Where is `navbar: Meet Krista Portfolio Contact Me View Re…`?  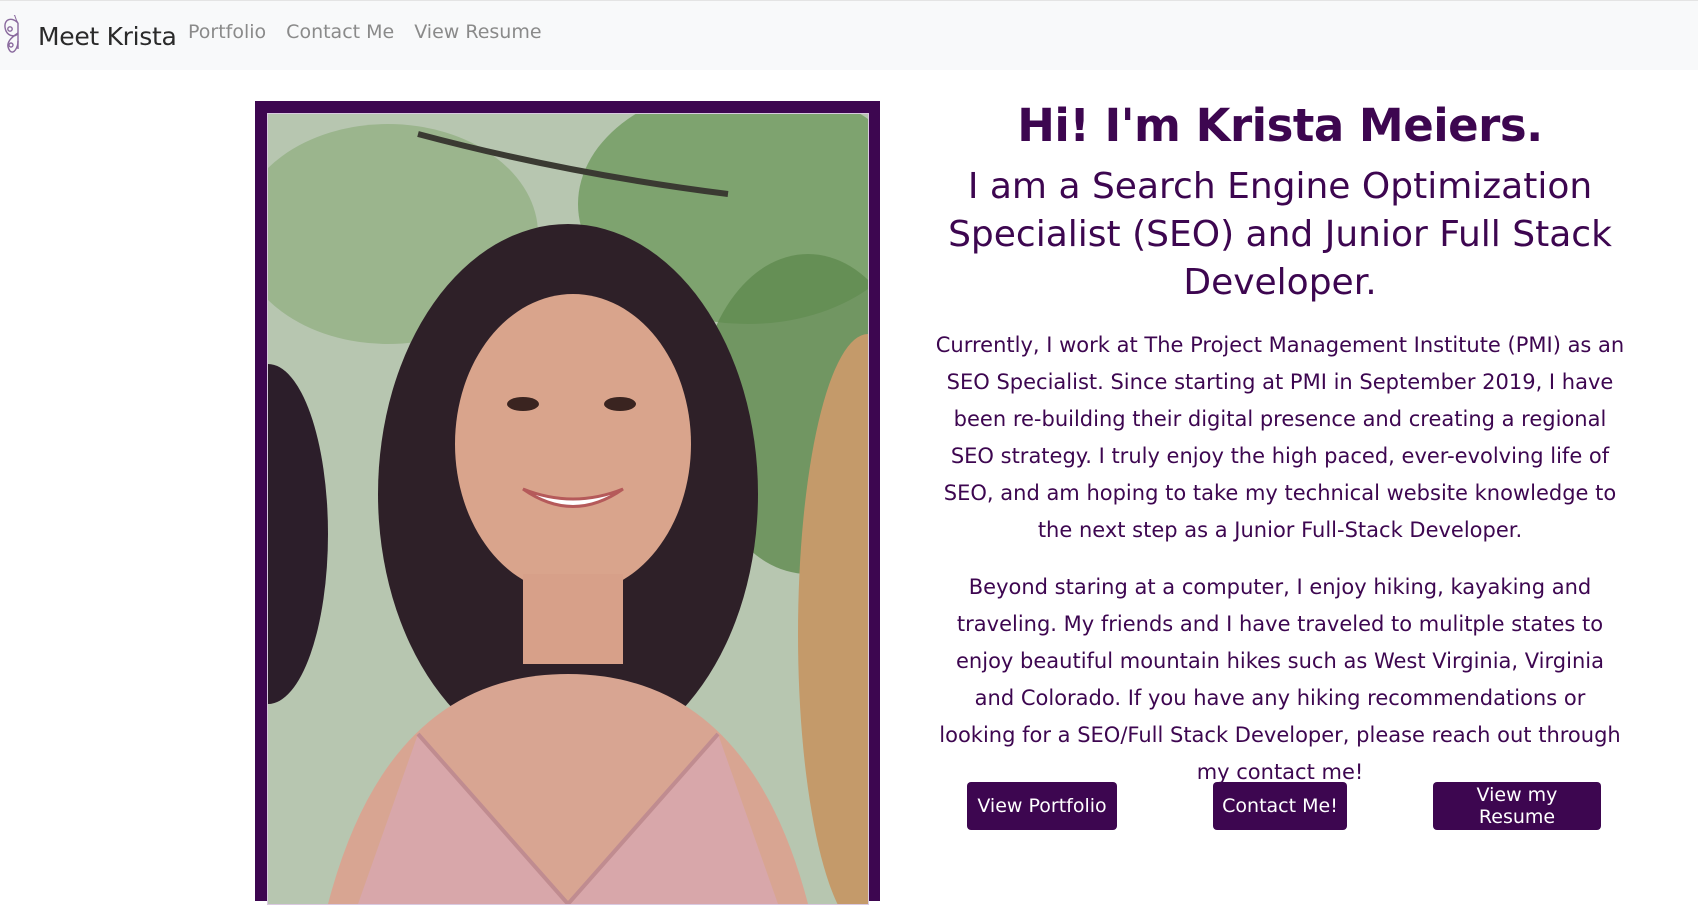 navbar: Meet Krista Portfolio Contact Me View Re… is located at coordinates (849, 35).